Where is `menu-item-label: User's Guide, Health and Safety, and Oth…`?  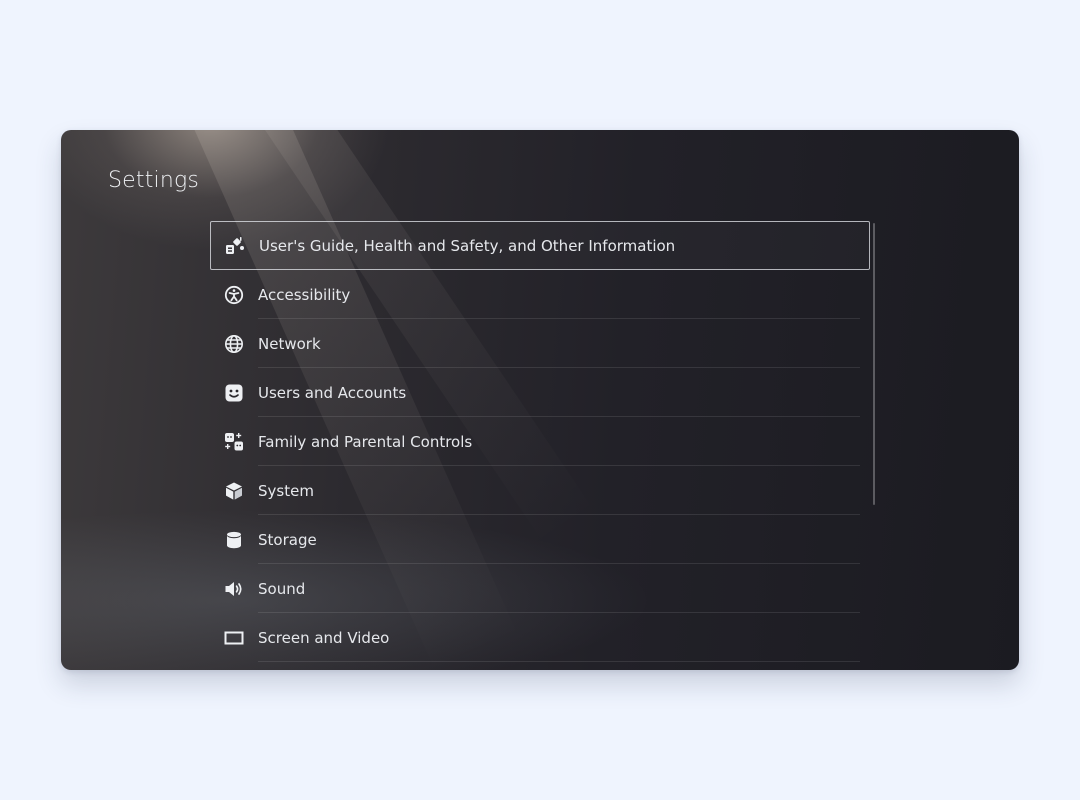
menu-item-label: User's Guide, Health and Safety, and Oth… is located at coordinates (467, 245).